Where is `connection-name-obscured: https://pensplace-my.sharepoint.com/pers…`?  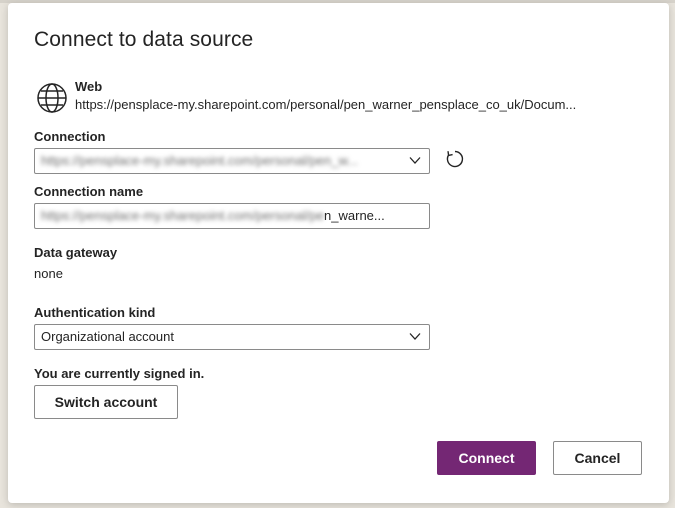 connection-name-obscured: https://pensplace-my.sharepoint.com/pers… is located at coordinates (183, 215).